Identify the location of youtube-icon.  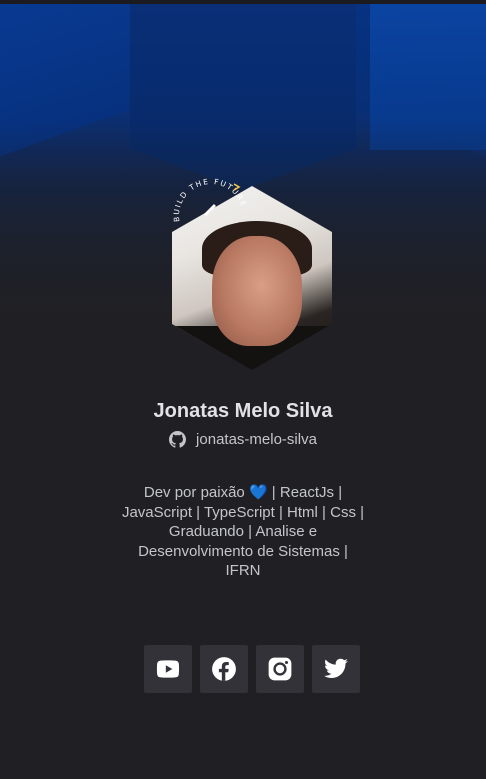
(168, 669).